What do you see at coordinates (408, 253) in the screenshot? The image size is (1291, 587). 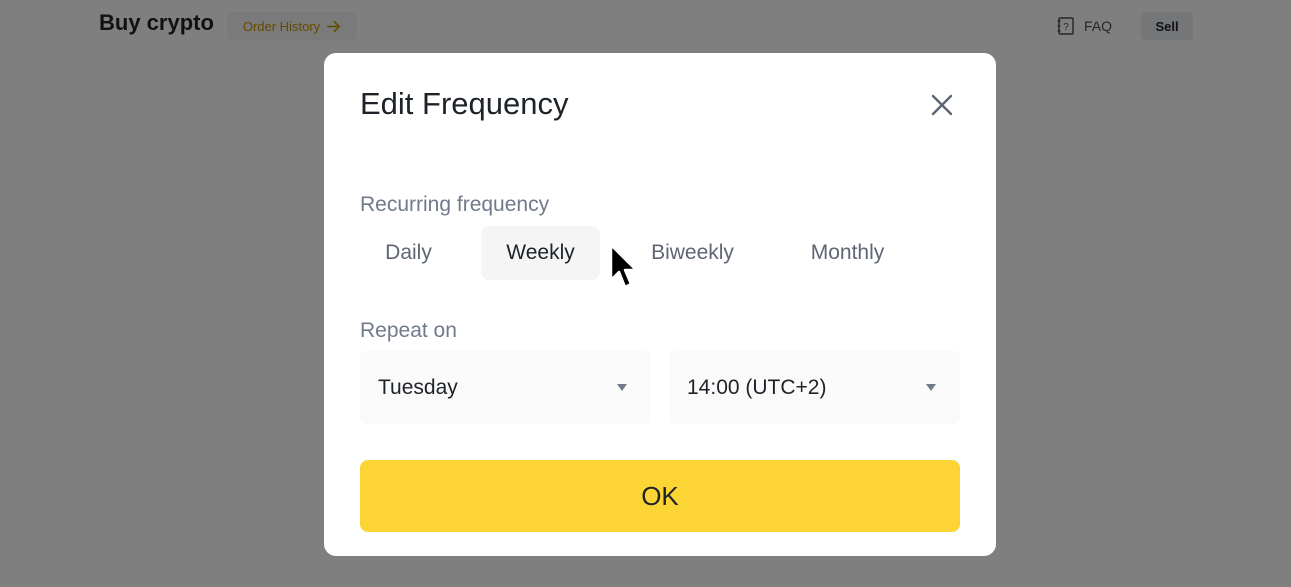 I see `frequency-option-daily: Daily` at bounding box center [408, 253].